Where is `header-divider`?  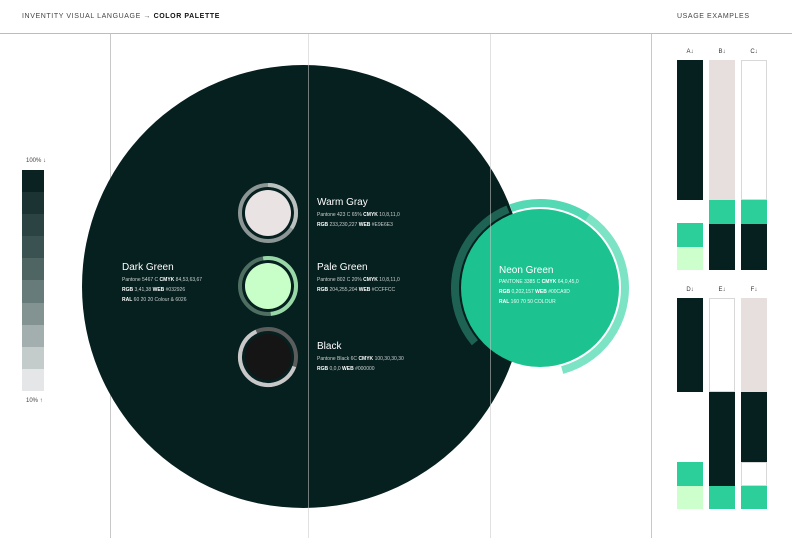 header-divider is located at coordinates (396, 33).